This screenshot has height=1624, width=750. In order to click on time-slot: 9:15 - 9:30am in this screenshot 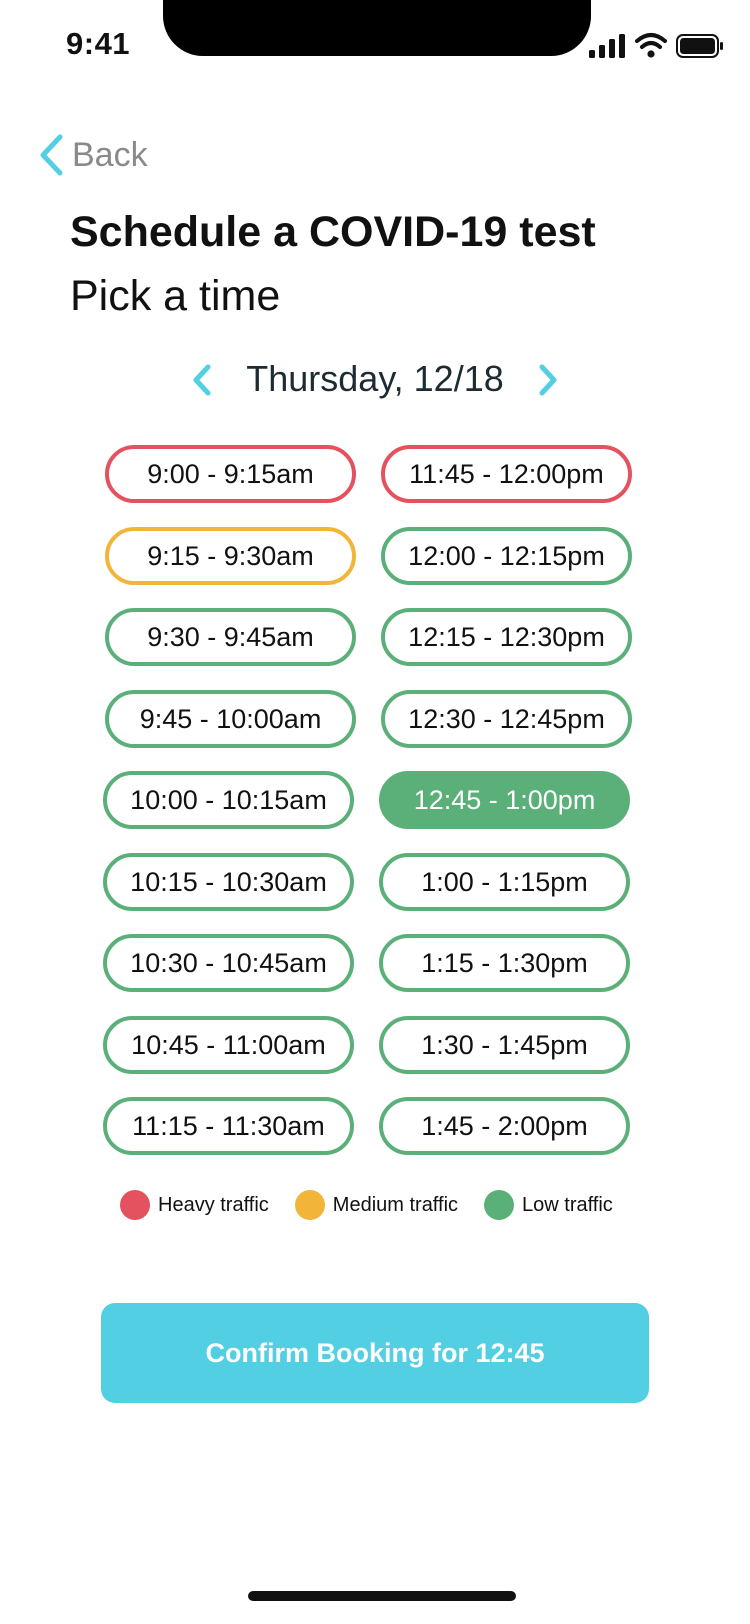, I will do `click(230, 556)`.